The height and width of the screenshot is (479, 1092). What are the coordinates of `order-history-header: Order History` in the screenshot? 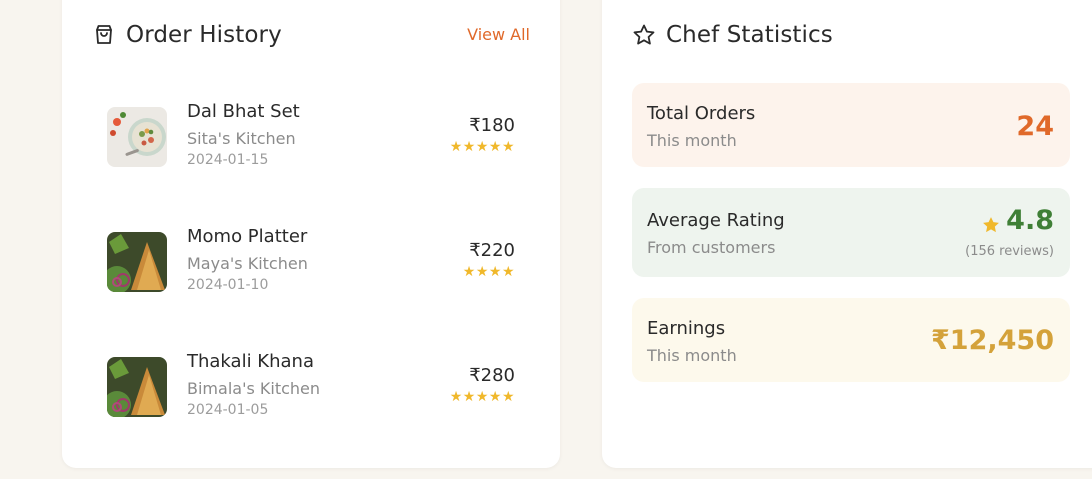 It's located at (187, 35).